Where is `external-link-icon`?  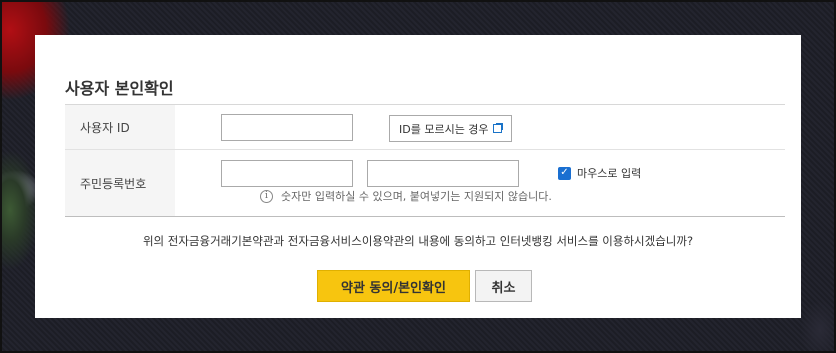
external-link-icon is located at coordinates (497, 128).